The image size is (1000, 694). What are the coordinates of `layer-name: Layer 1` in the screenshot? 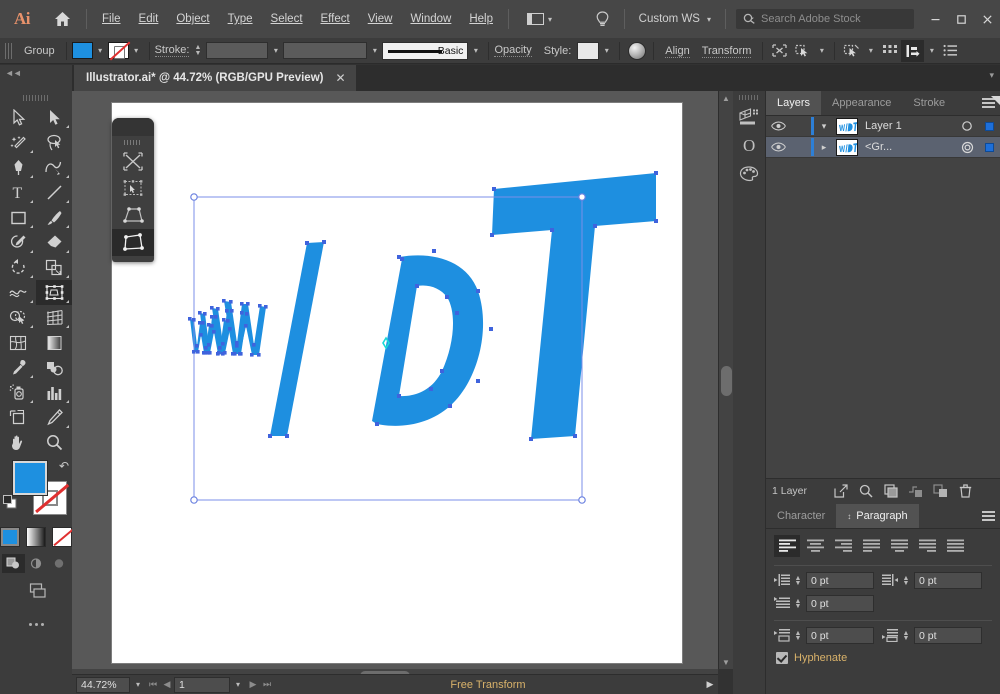 It's located at (907, 126).